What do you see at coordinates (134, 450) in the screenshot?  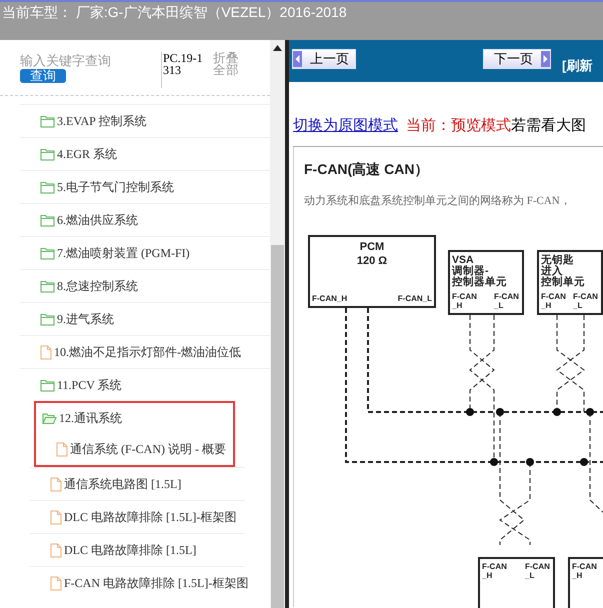 I see `tree-item: 通信系统 (F-CAN) 说明 - 概要` at bounding box center [134, 450].